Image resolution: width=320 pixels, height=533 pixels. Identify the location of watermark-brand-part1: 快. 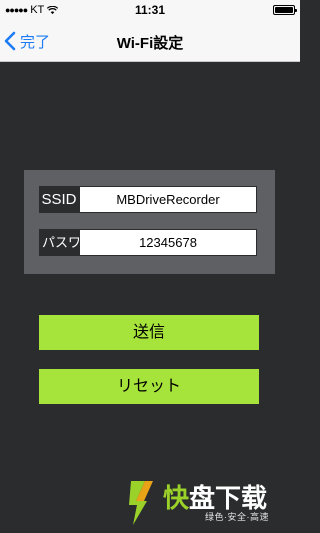
(176, 498).